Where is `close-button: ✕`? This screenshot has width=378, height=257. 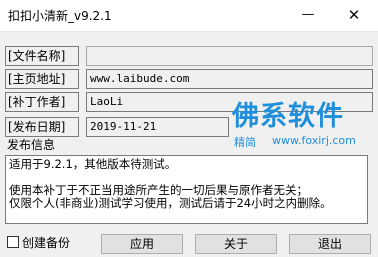 close-button: ✕ is located at coordinates (354, 15).